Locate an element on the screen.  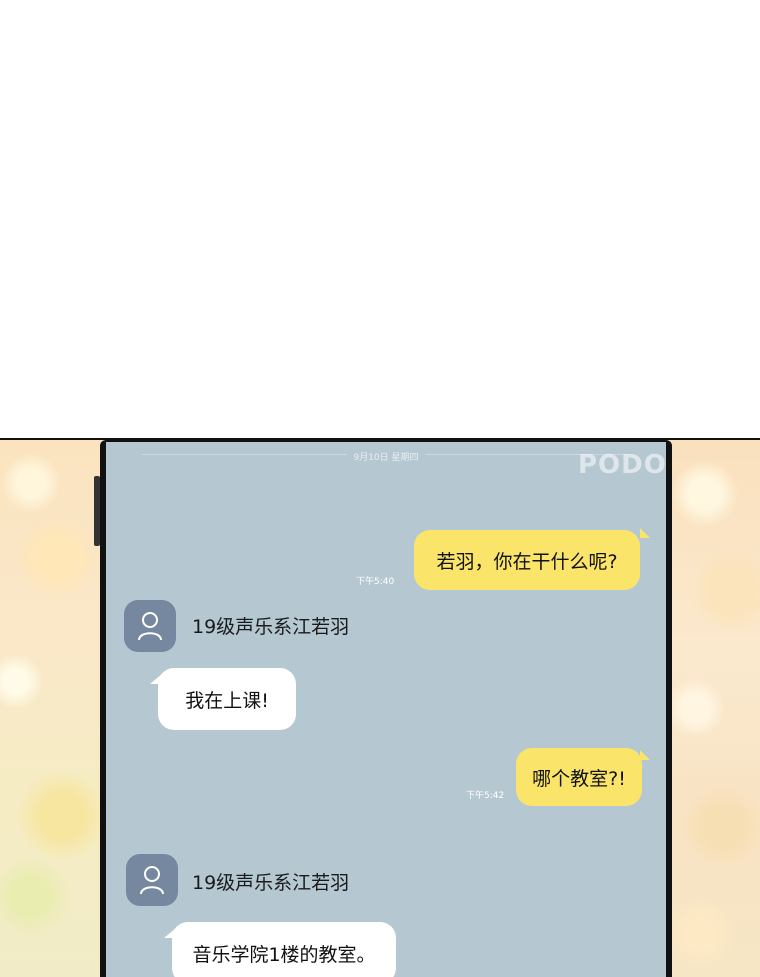
outgoing-message-bubble: 哪个教室?! is located at coordinates (579, 777).